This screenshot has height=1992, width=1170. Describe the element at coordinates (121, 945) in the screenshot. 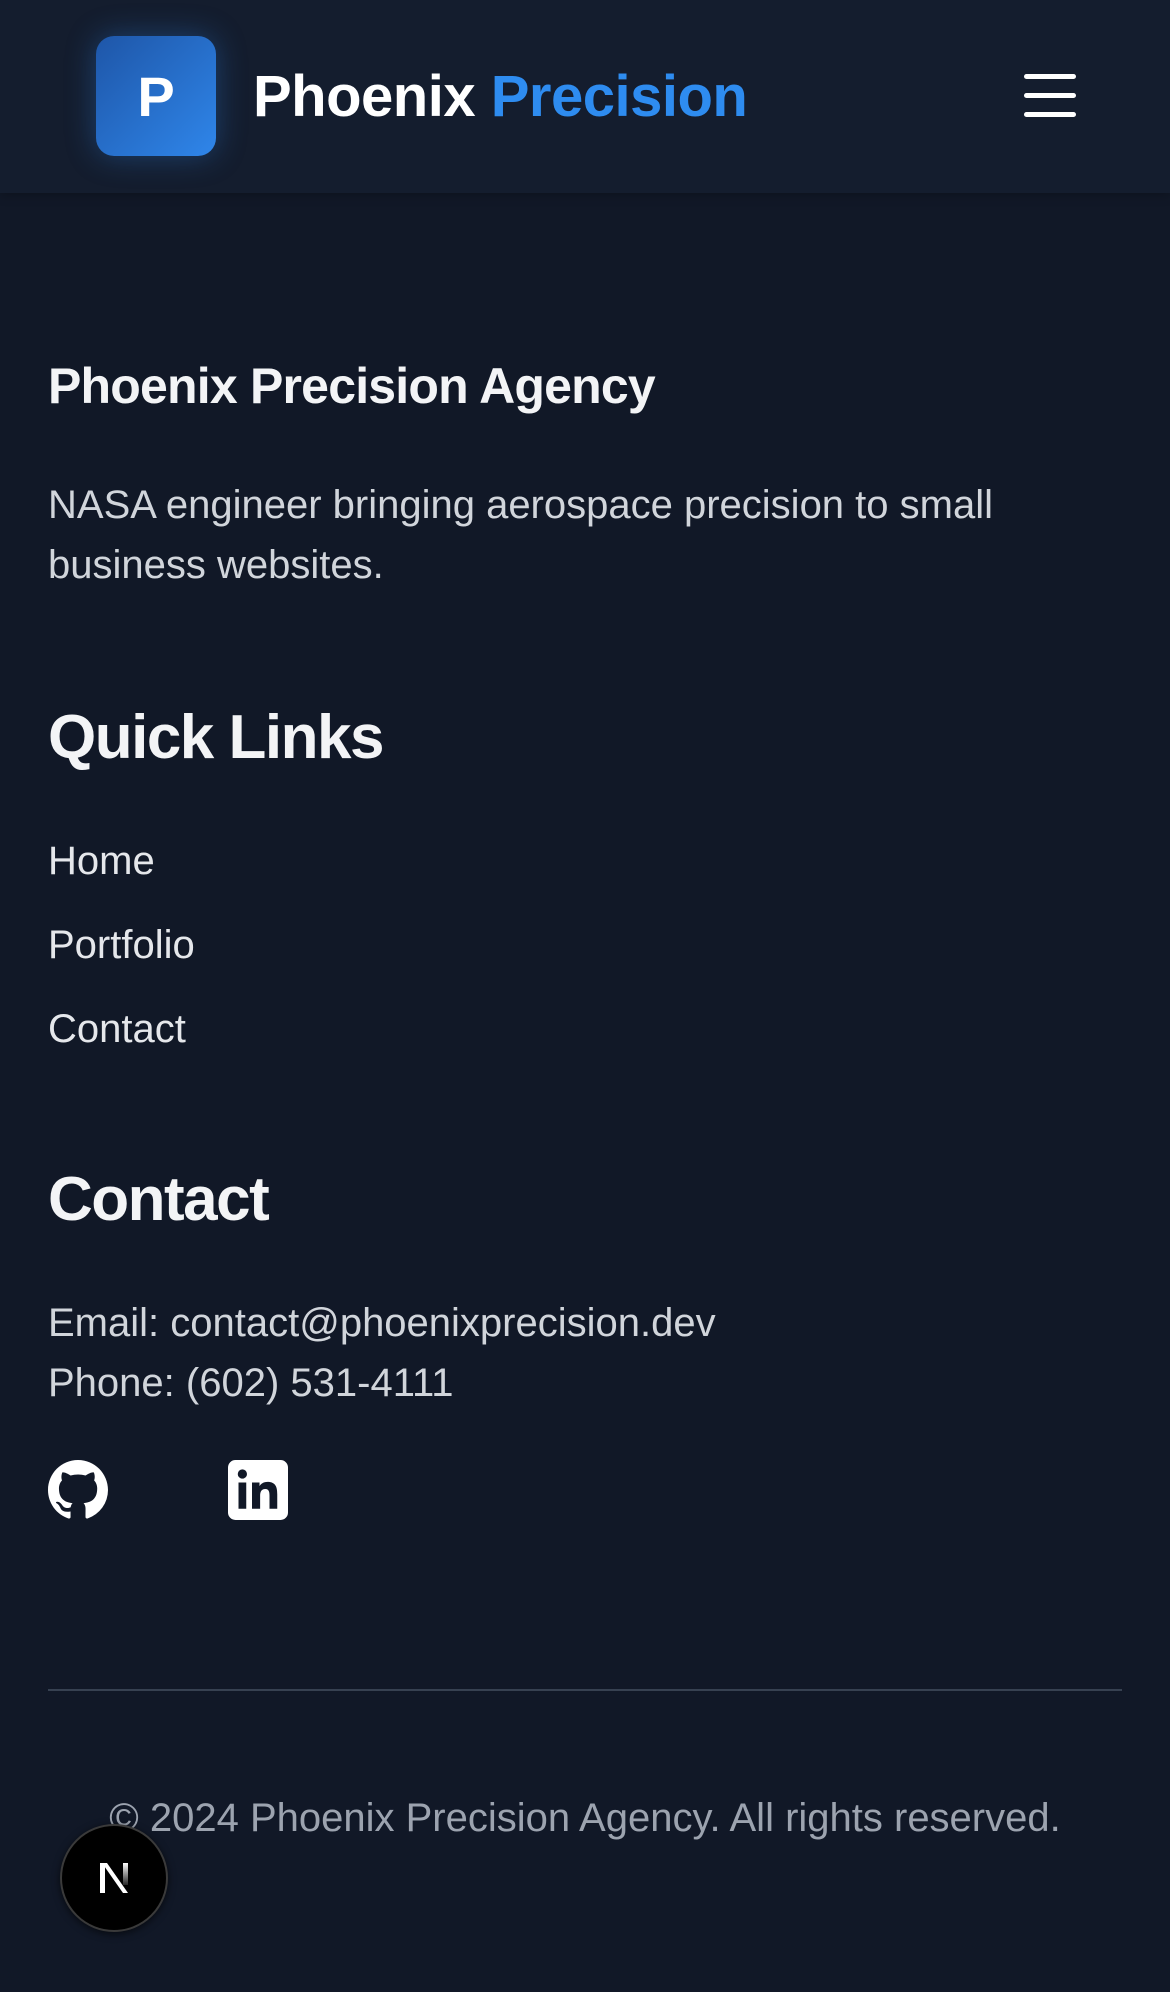

I see `quick-link-portfolio: Portfolio` at that location.